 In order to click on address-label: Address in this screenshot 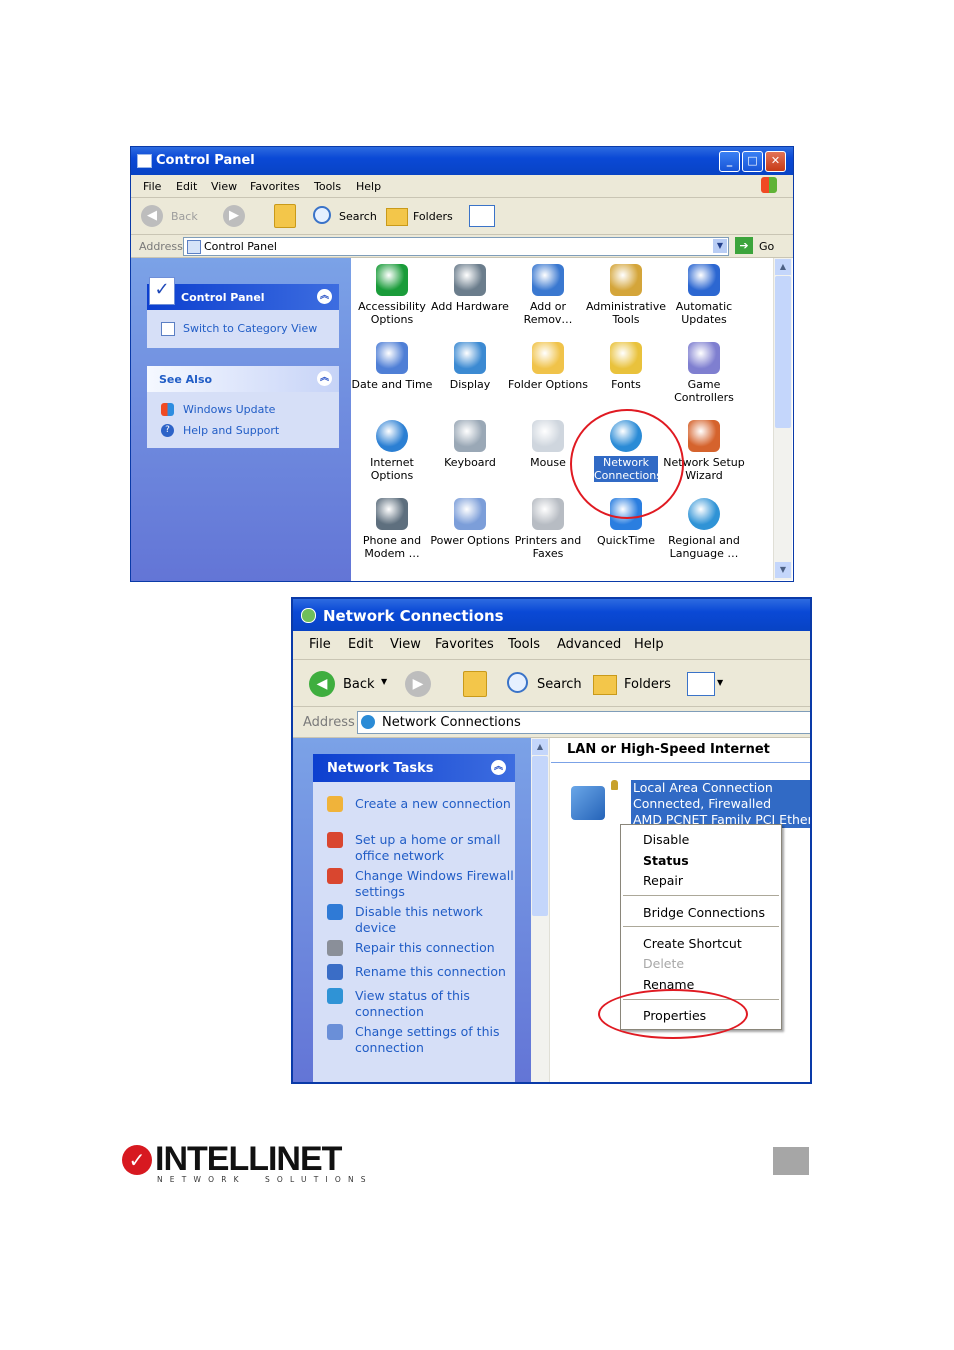, I will do `click(161, 246)`.